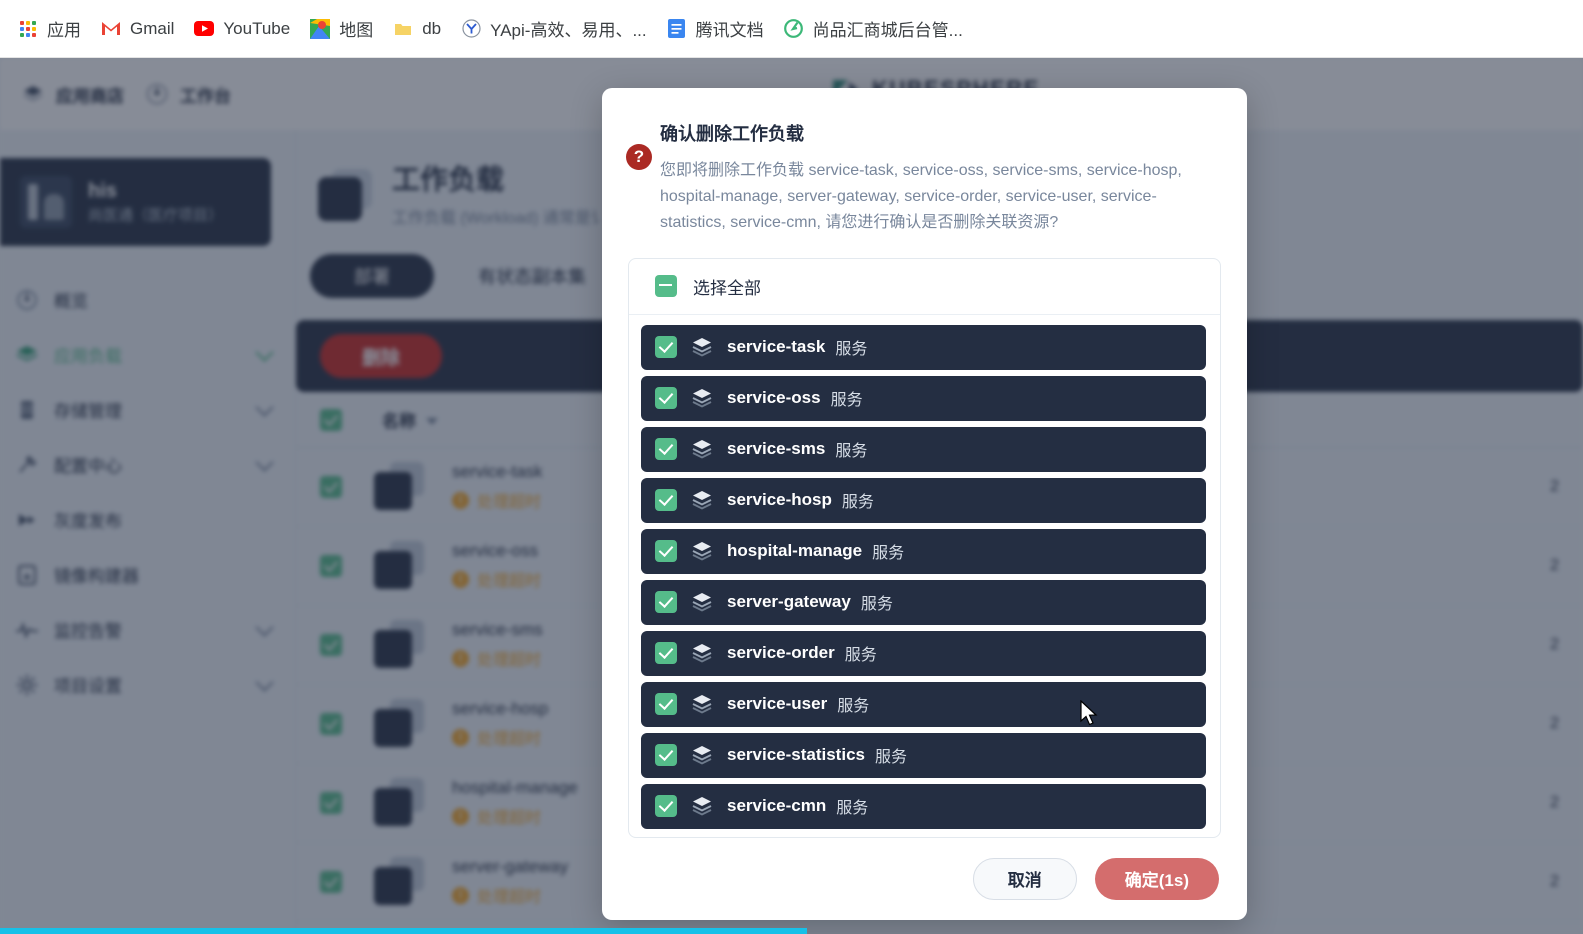  I want to click on folder-icon, so click(403, 29).